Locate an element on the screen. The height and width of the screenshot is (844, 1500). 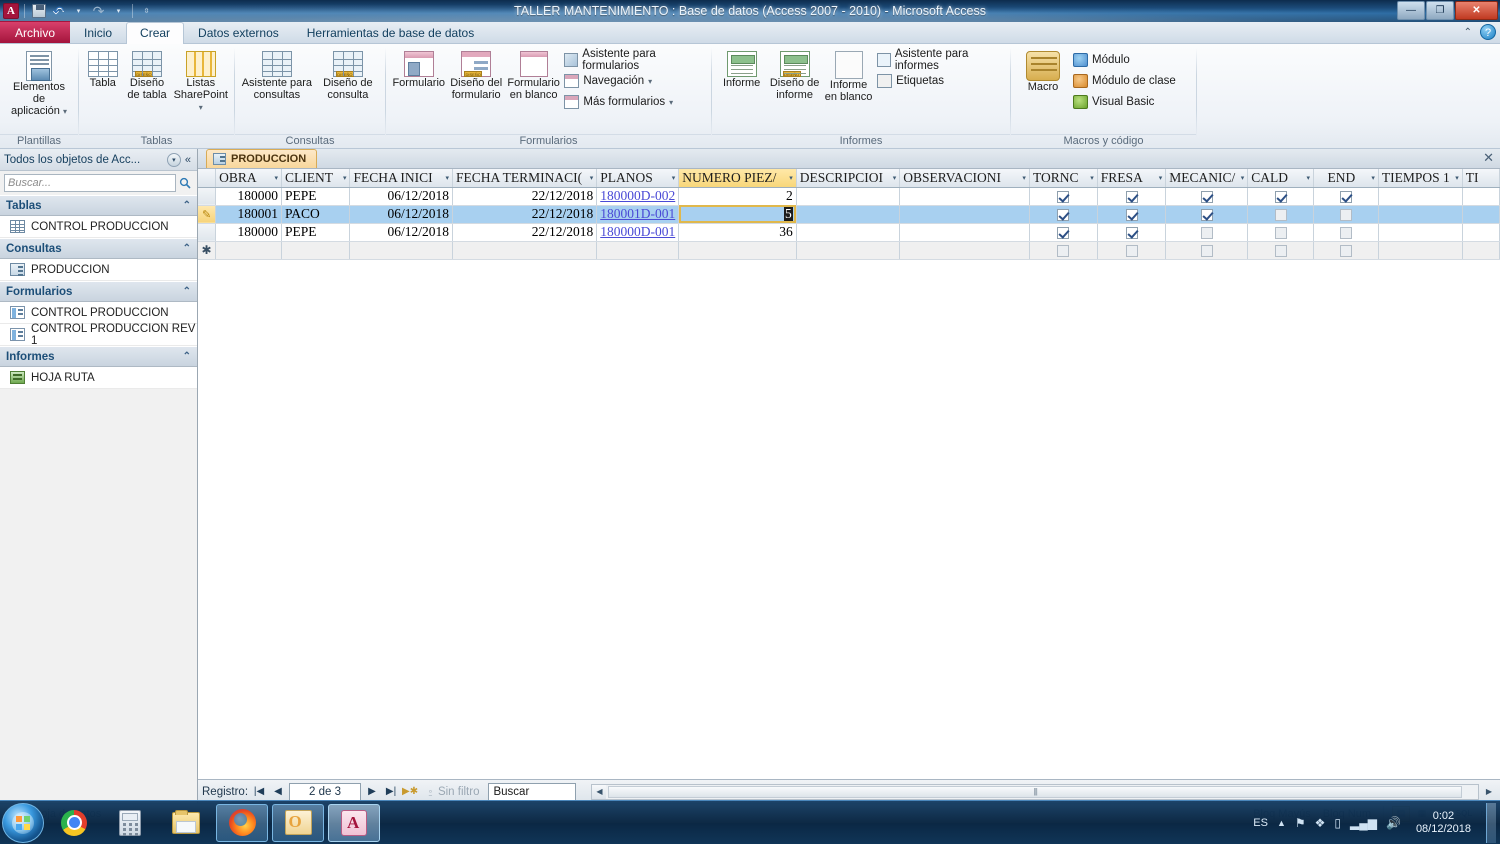
filter-toggle-button: ⍛ Sin filtro is located at coordinates (453, 791).